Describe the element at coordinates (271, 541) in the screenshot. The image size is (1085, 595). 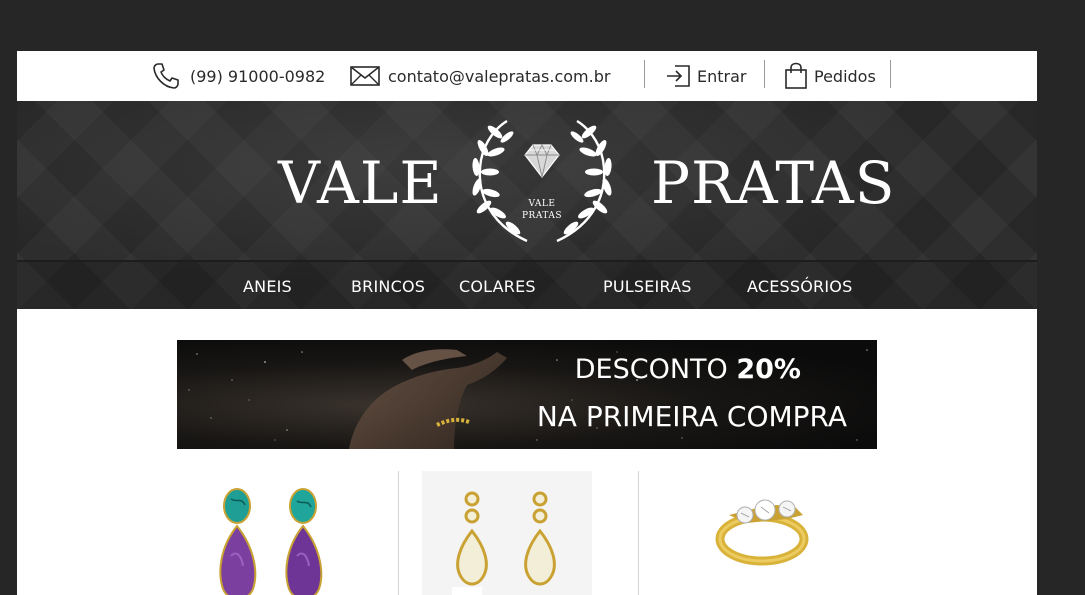
I see `turquoise-amethyst-earrings-image` at that location.